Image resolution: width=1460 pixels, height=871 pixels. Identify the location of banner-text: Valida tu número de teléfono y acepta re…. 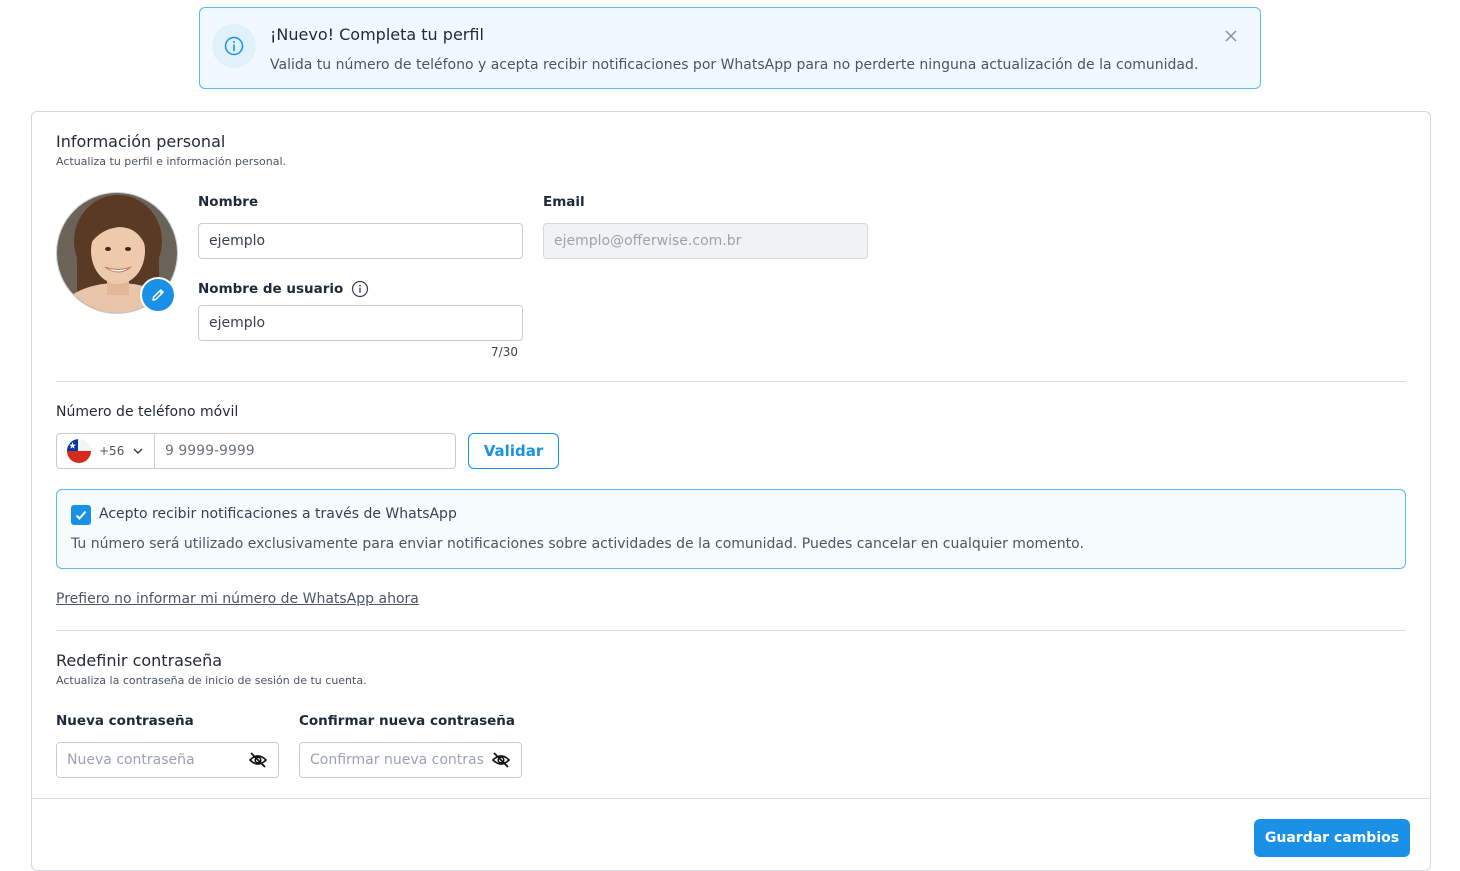
(734, 65).